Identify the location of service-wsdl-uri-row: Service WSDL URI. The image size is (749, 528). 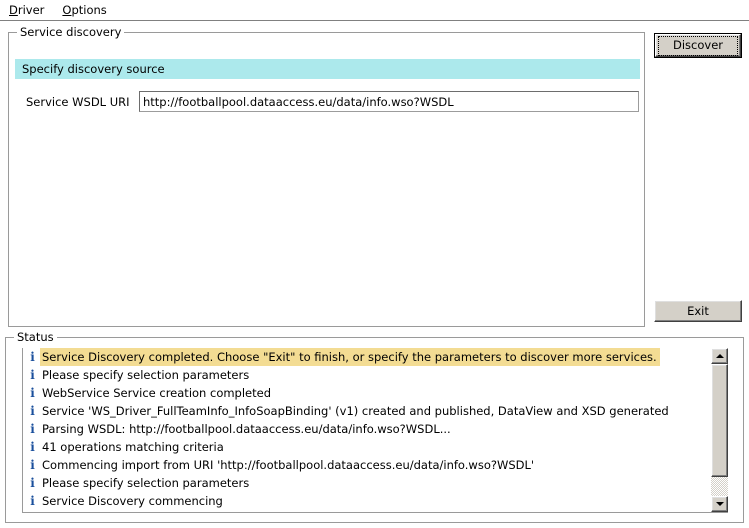
(327, 103).